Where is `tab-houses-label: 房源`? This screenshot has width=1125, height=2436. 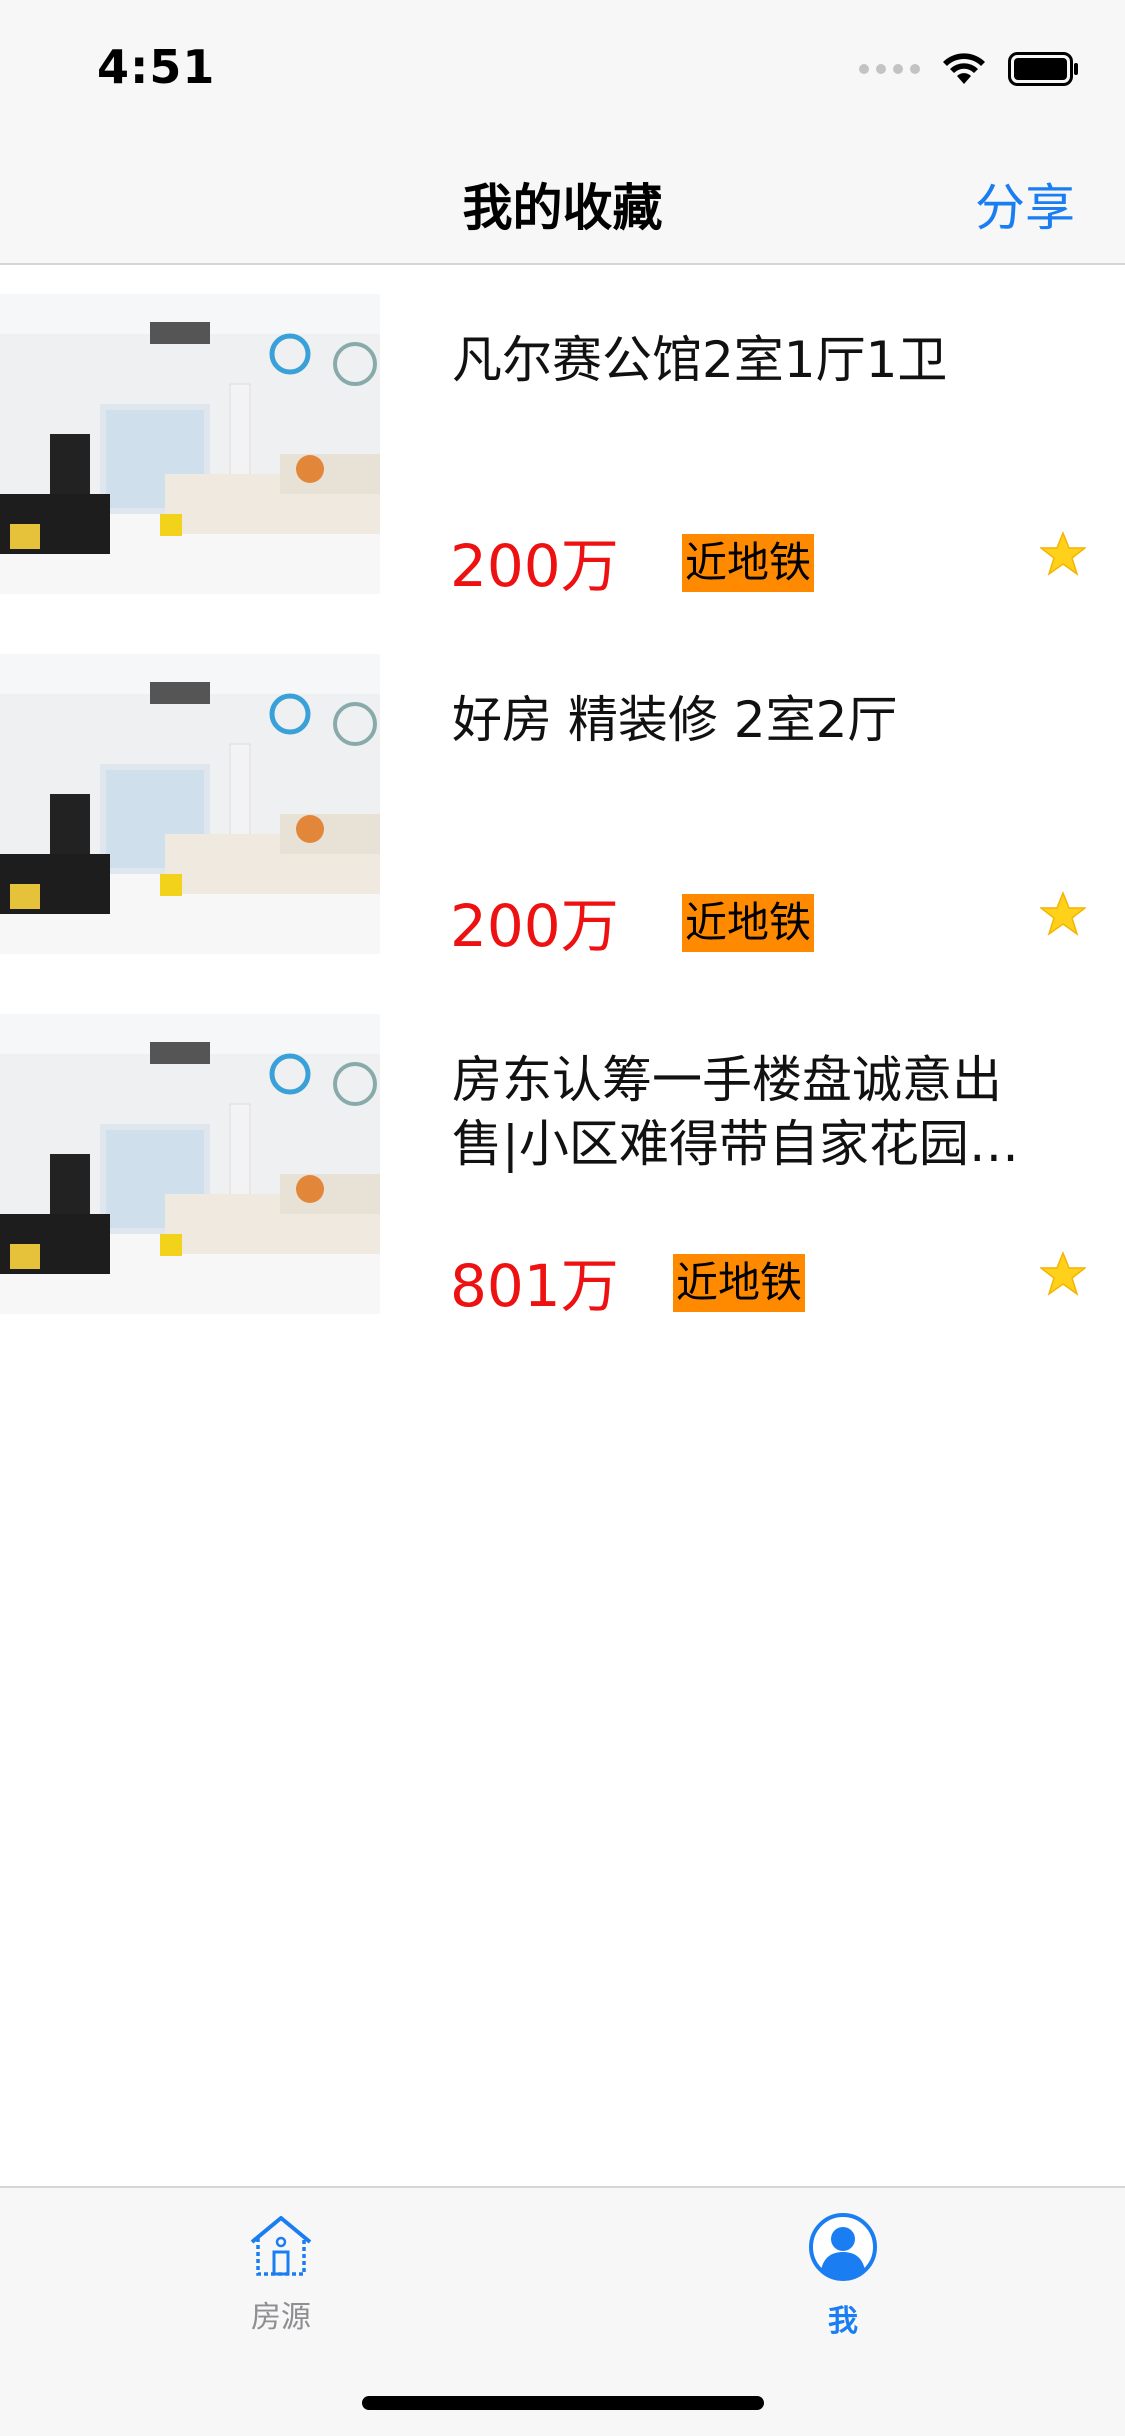 tab-houses-label: 房源 is located at coordinates (281, 2317).